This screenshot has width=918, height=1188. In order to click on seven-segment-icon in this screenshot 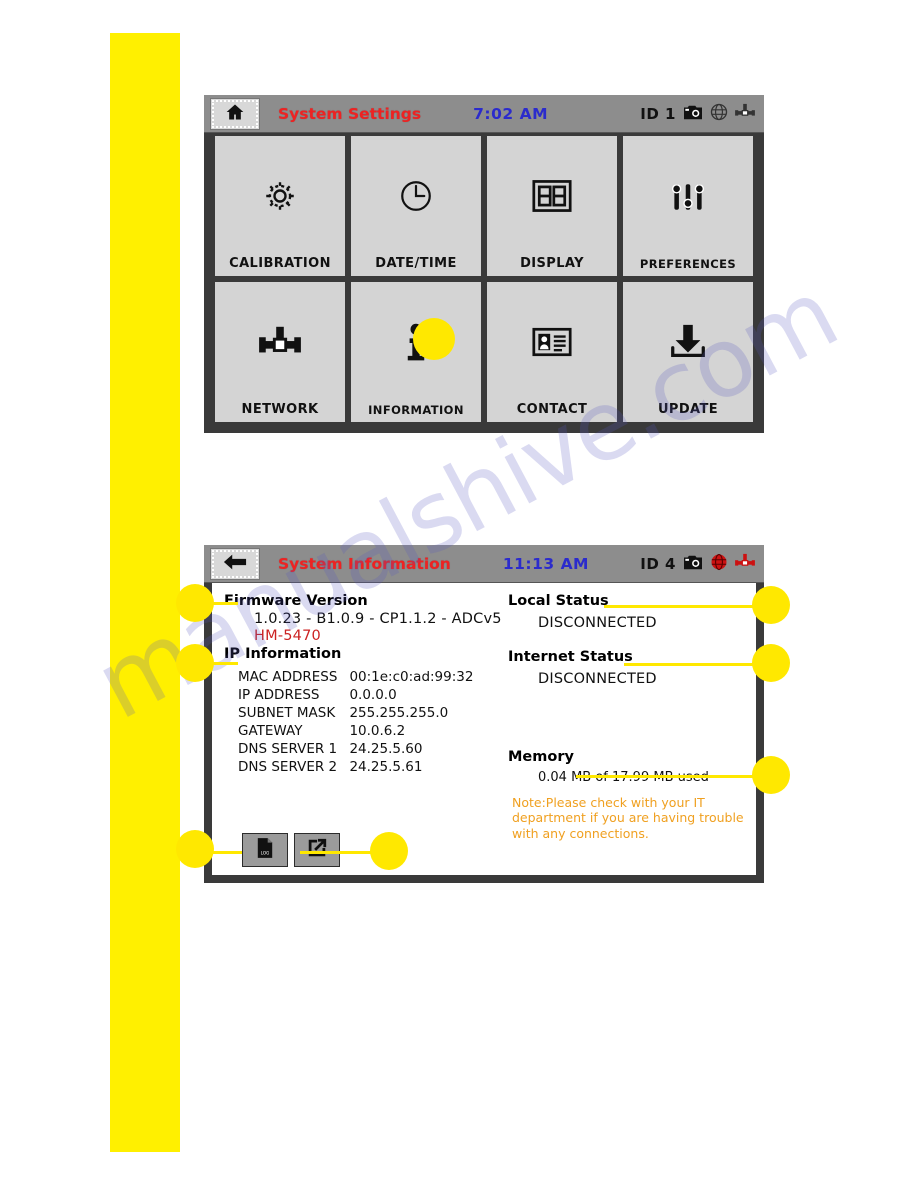, I will do `click(552, 196)`.